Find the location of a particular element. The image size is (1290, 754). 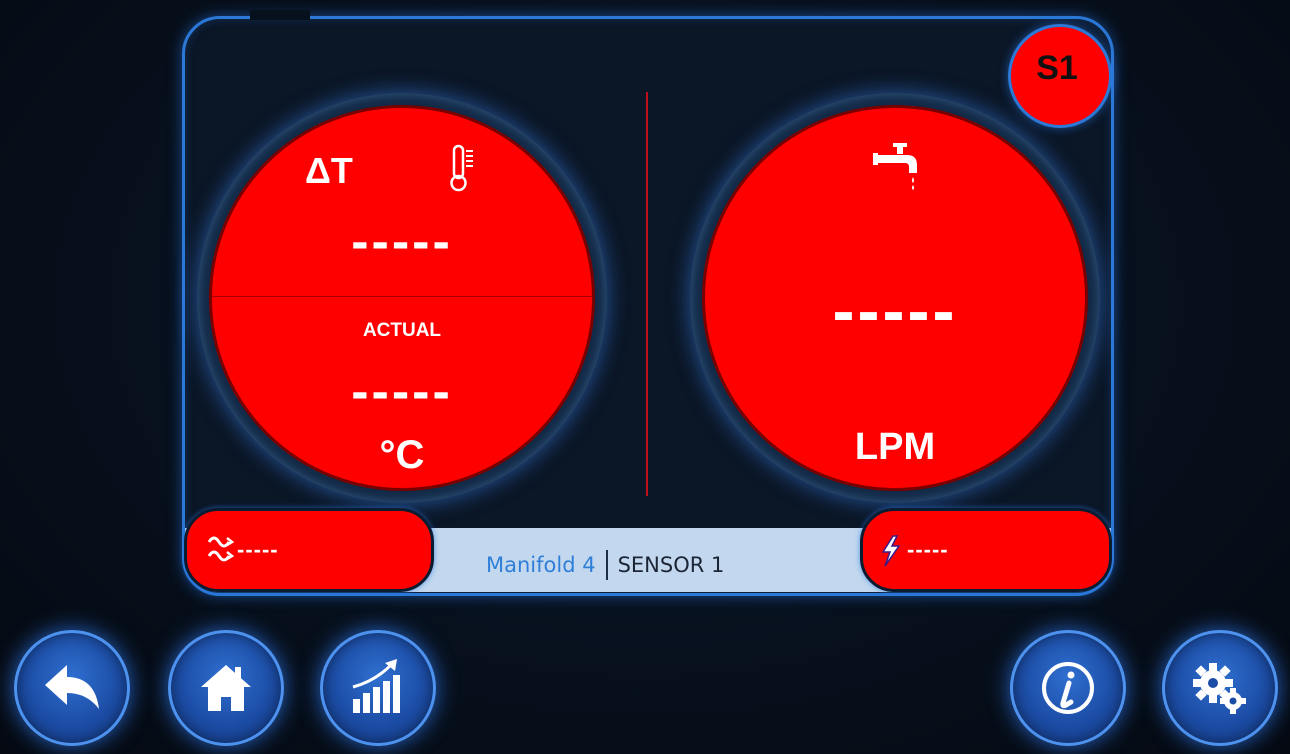

panel-frame-gap is located at coordinates (280, 15).